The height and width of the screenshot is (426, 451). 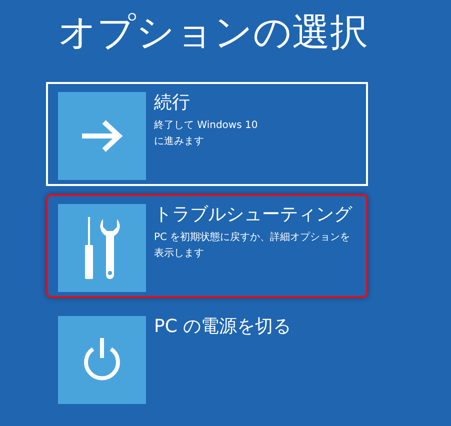 What do you see at coordinates (179, 142) in the screenshot?
I see `option-description: に進みます` at bounding box center [179, 142].